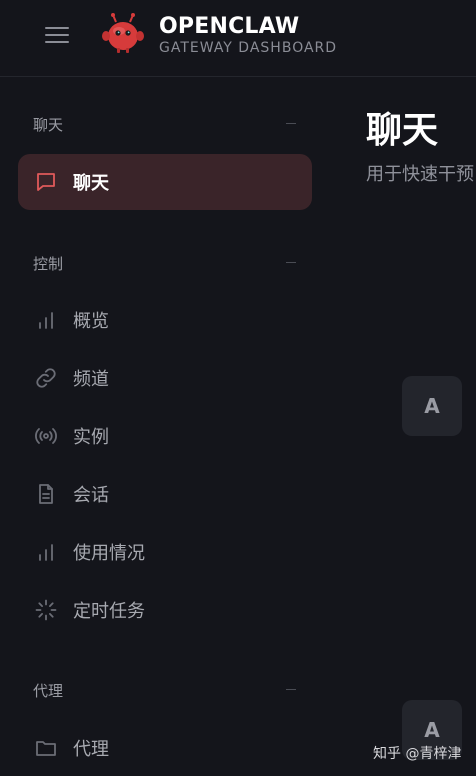  Describe the element at coordinates (229, 26) in the screenshot. I see `brand-title: OPENCLAW` at that location.